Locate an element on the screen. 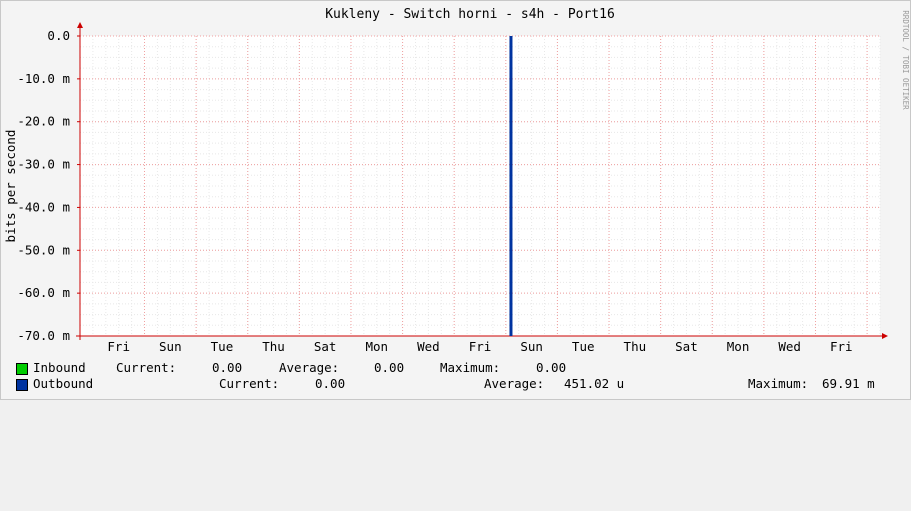  outbound-maximum-label: Maximum: is located at coordinates (778, 383).